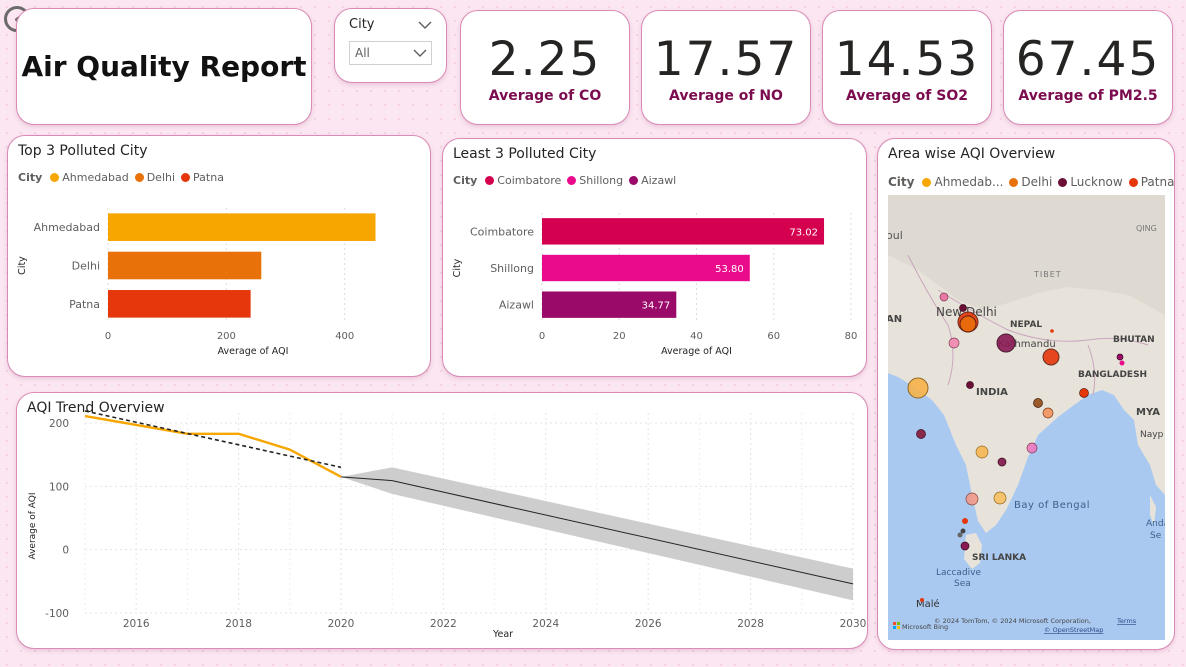 This screenshot has width=1186, height=667. Describe the element at coordinates (972, 154) in the screenshot. I see `chart-title: Area wise AQI Overview` at that location.